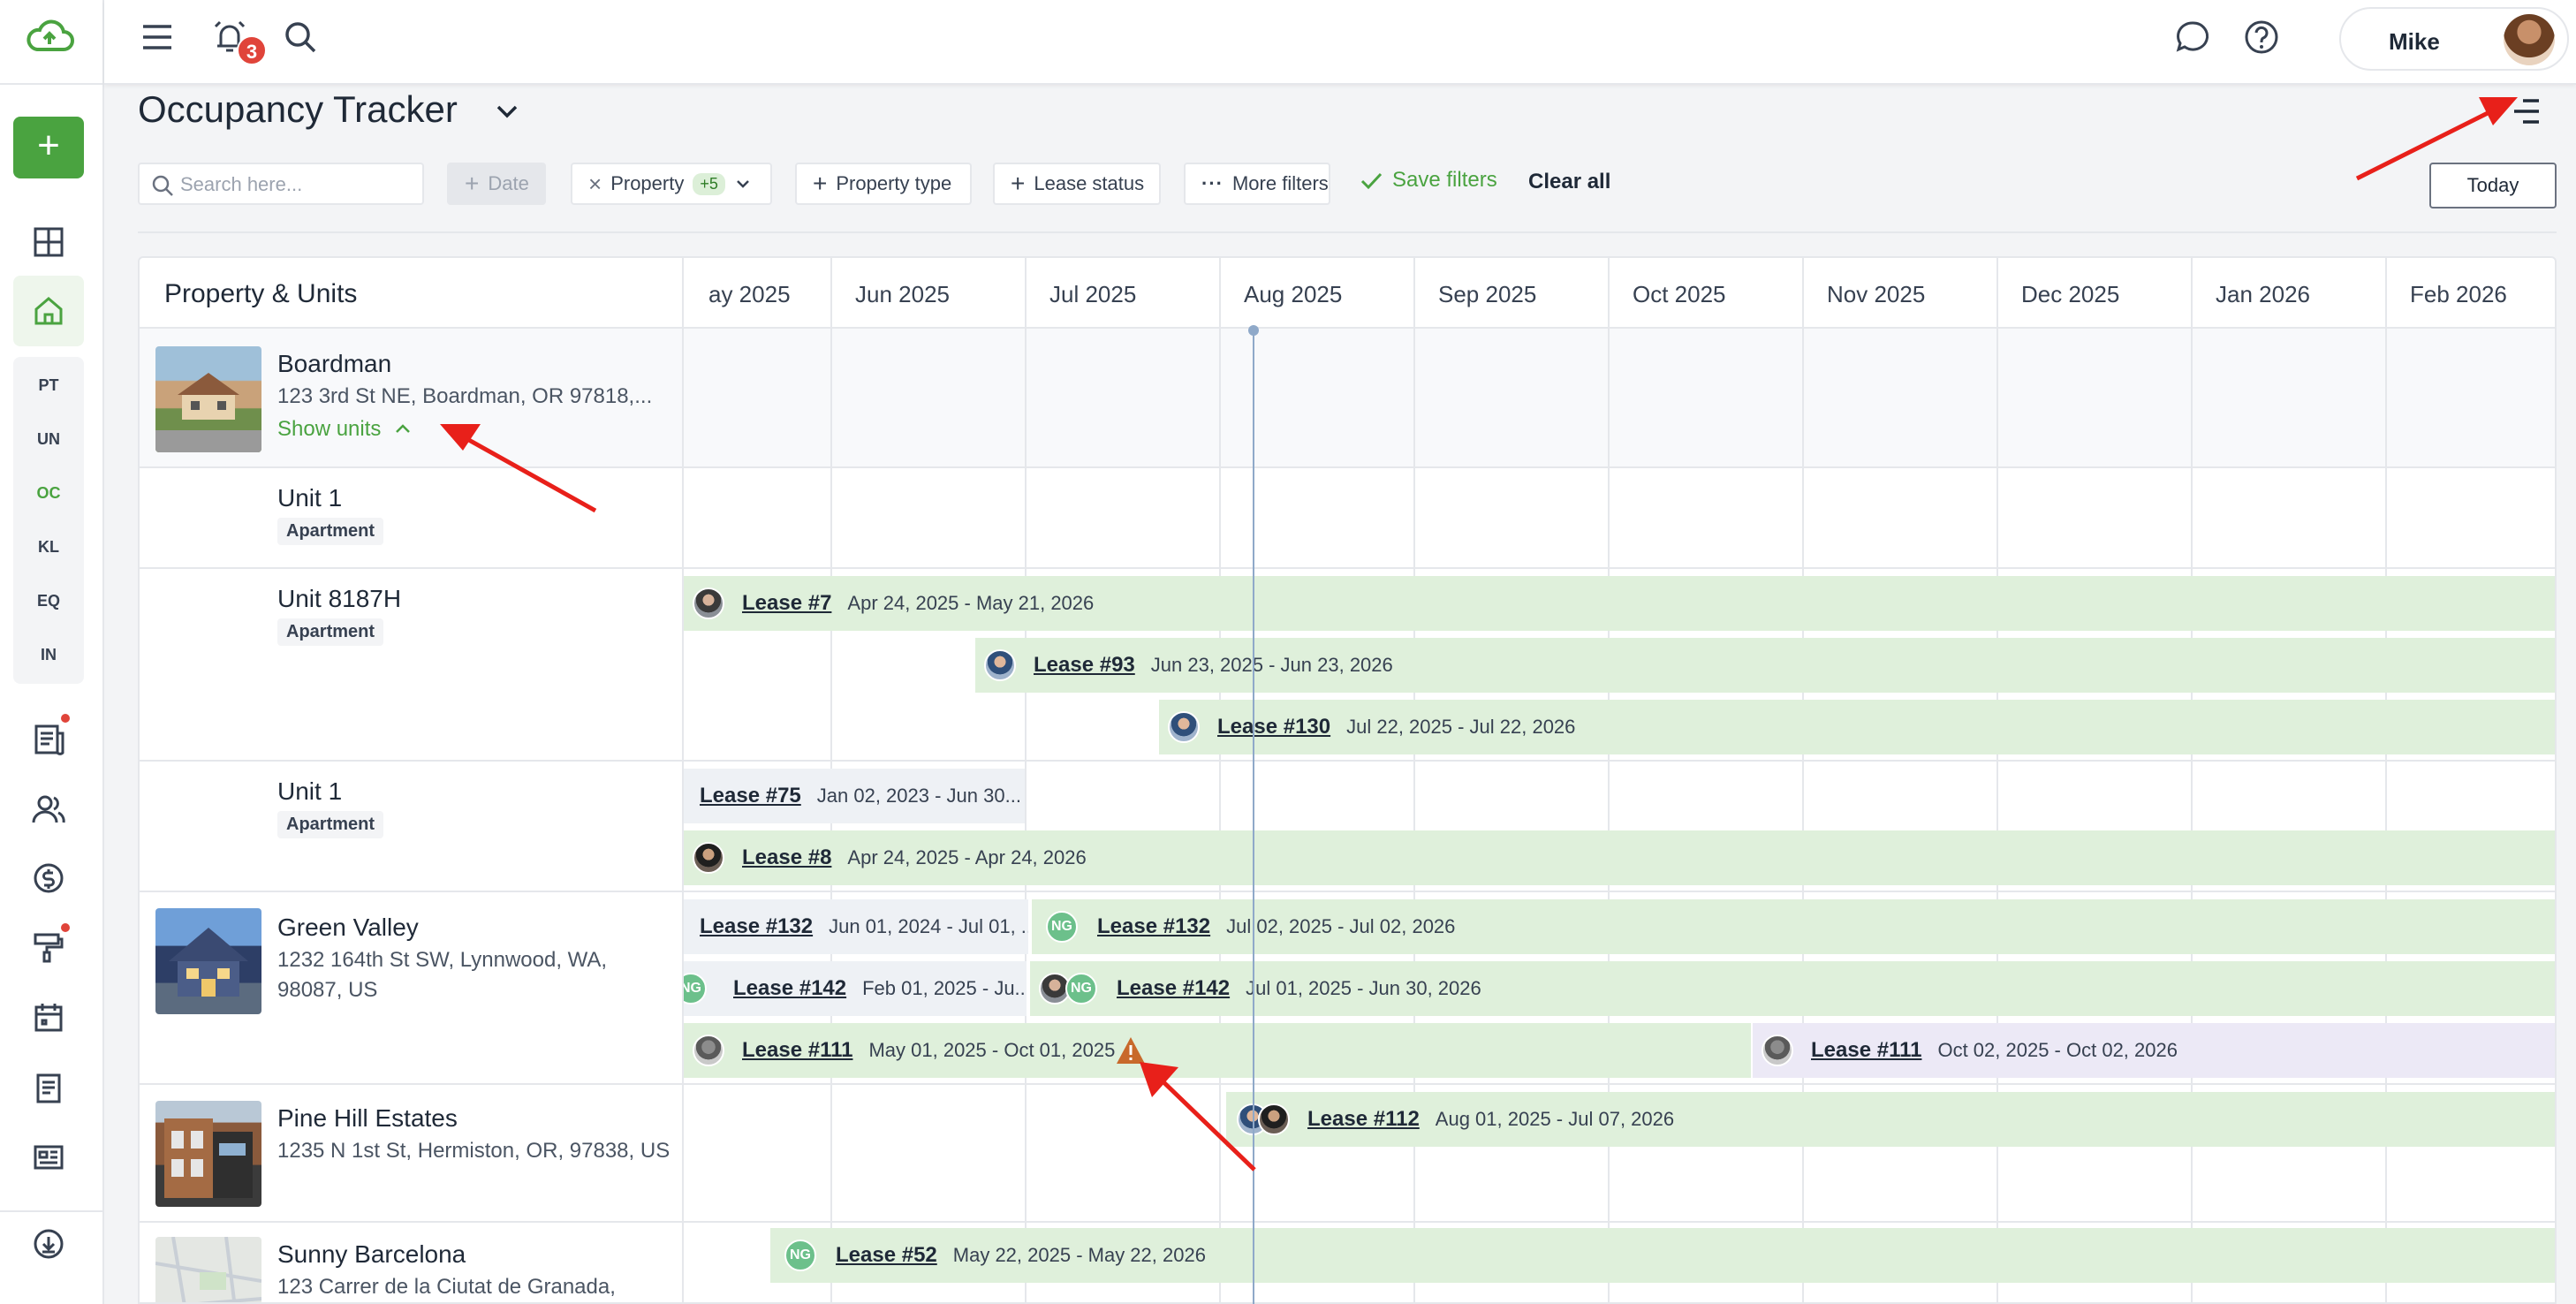 The height and width of the screenshot is (1304, 2576). What do you see at coordinates (1620, 603) in the screenshot?
I see `lease-bar: Lease #7 Apr 24, 2025 - May 21, 2026` at bounding box center [1620, 603].